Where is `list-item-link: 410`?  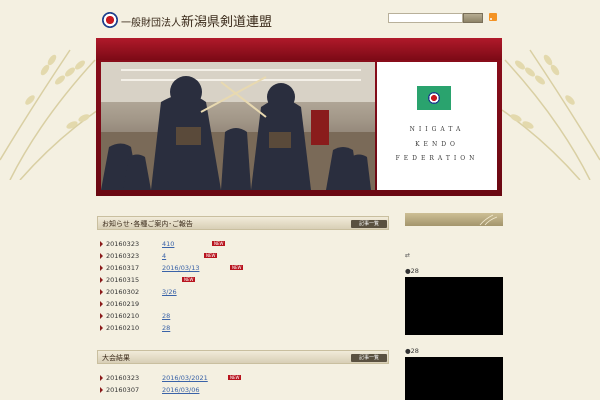
list-item-link: 410 is located at coordinates (182, 244).